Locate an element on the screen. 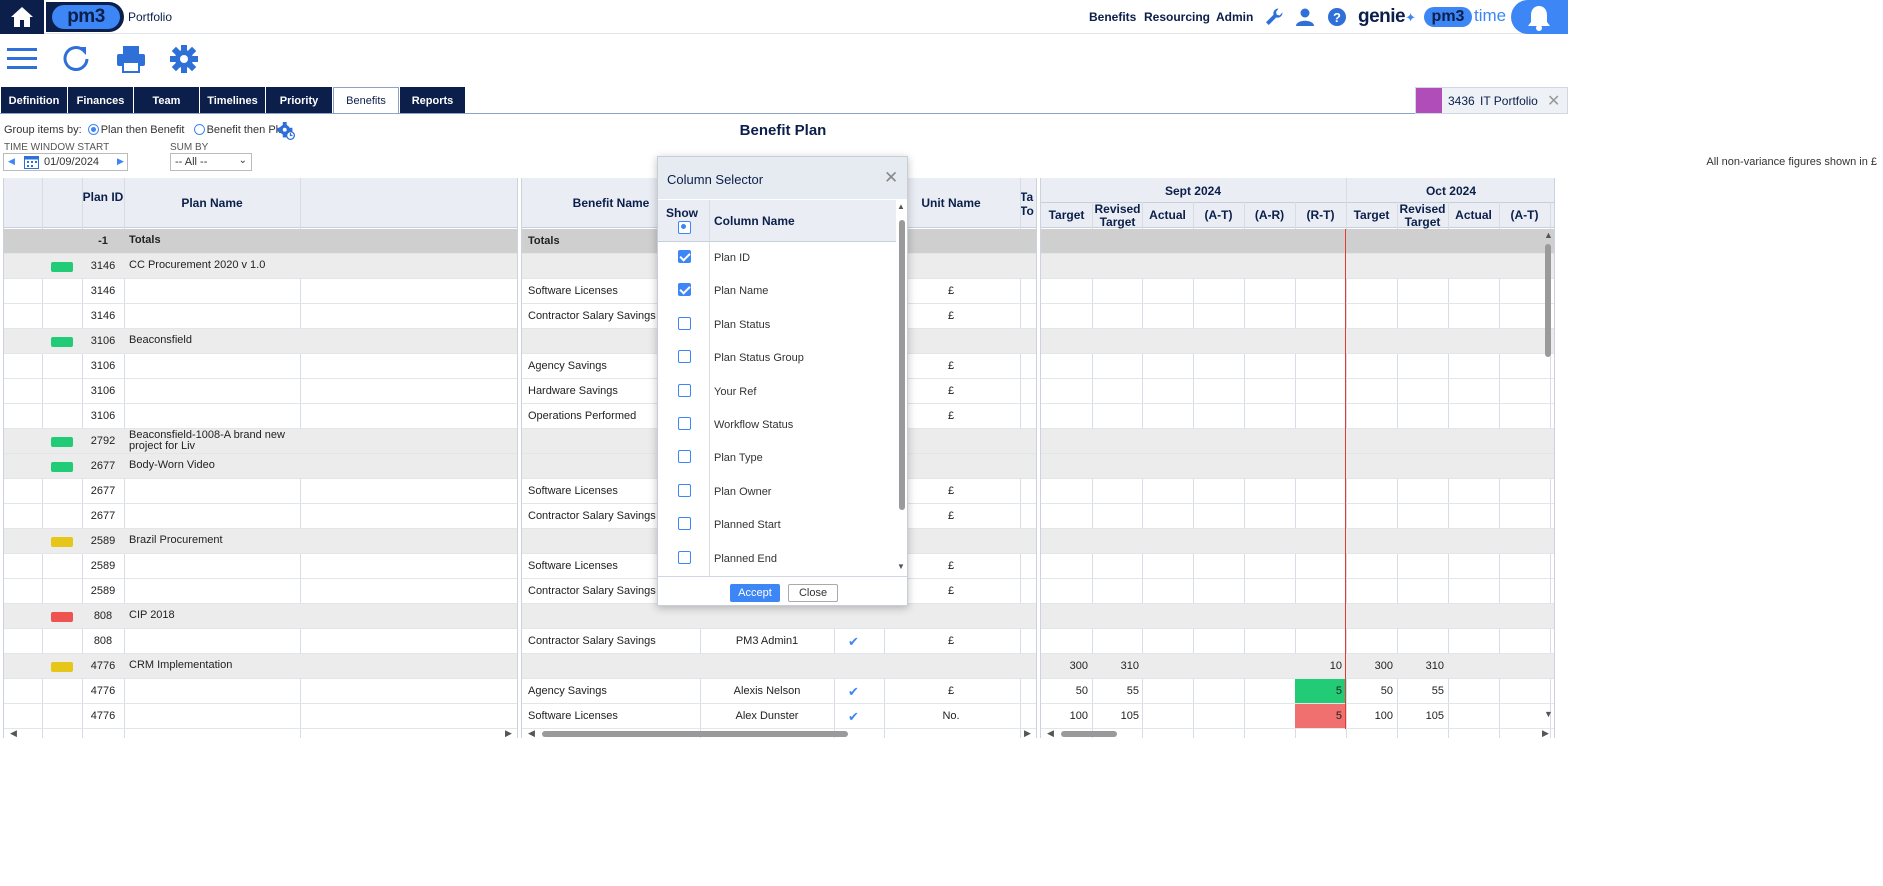 The height and width of the screenshot is (886, 1883). table-vertical-scrollbar: ▲ ▼ is located at coordinates (1548, 475).